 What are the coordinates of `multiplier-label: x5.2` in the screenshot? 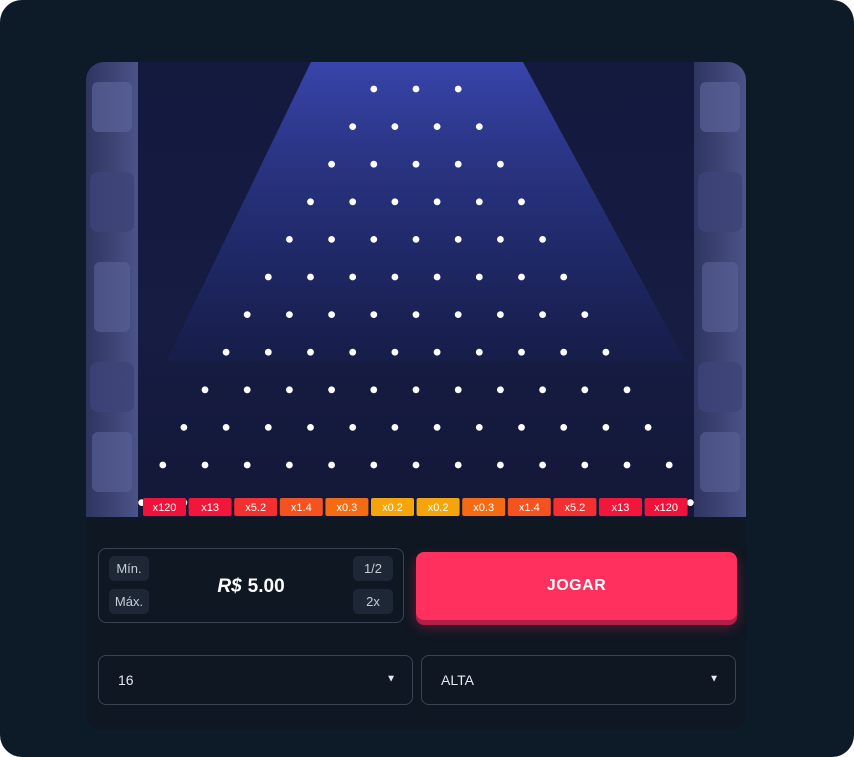 It's located at (575, 508).